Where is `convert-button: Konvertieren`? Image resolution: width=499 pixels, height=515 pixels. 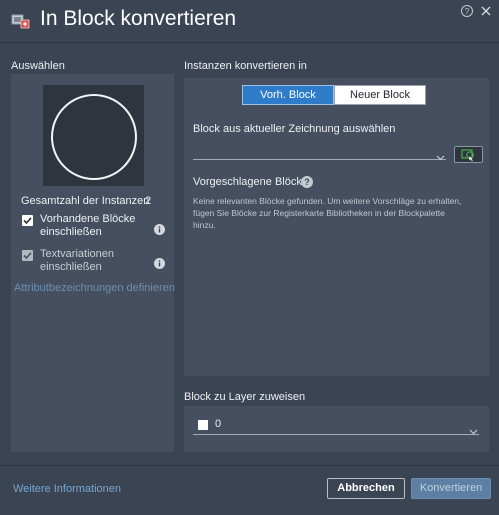 convert-button: Konvertieren is located at coordinates (451, 488).